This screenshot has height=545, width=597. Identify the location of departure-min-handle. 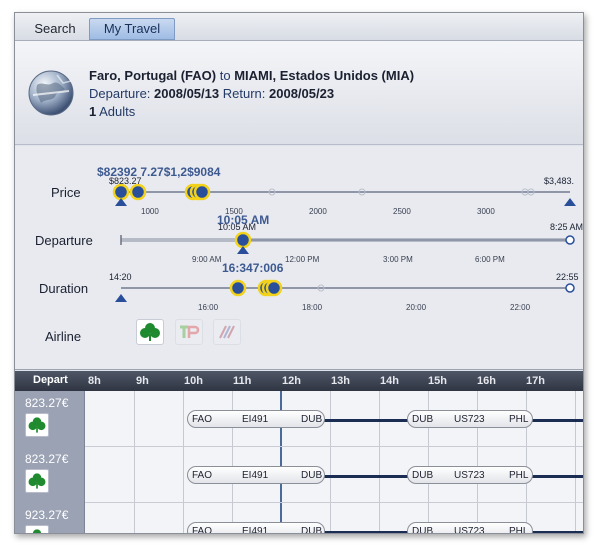
(243, 250).